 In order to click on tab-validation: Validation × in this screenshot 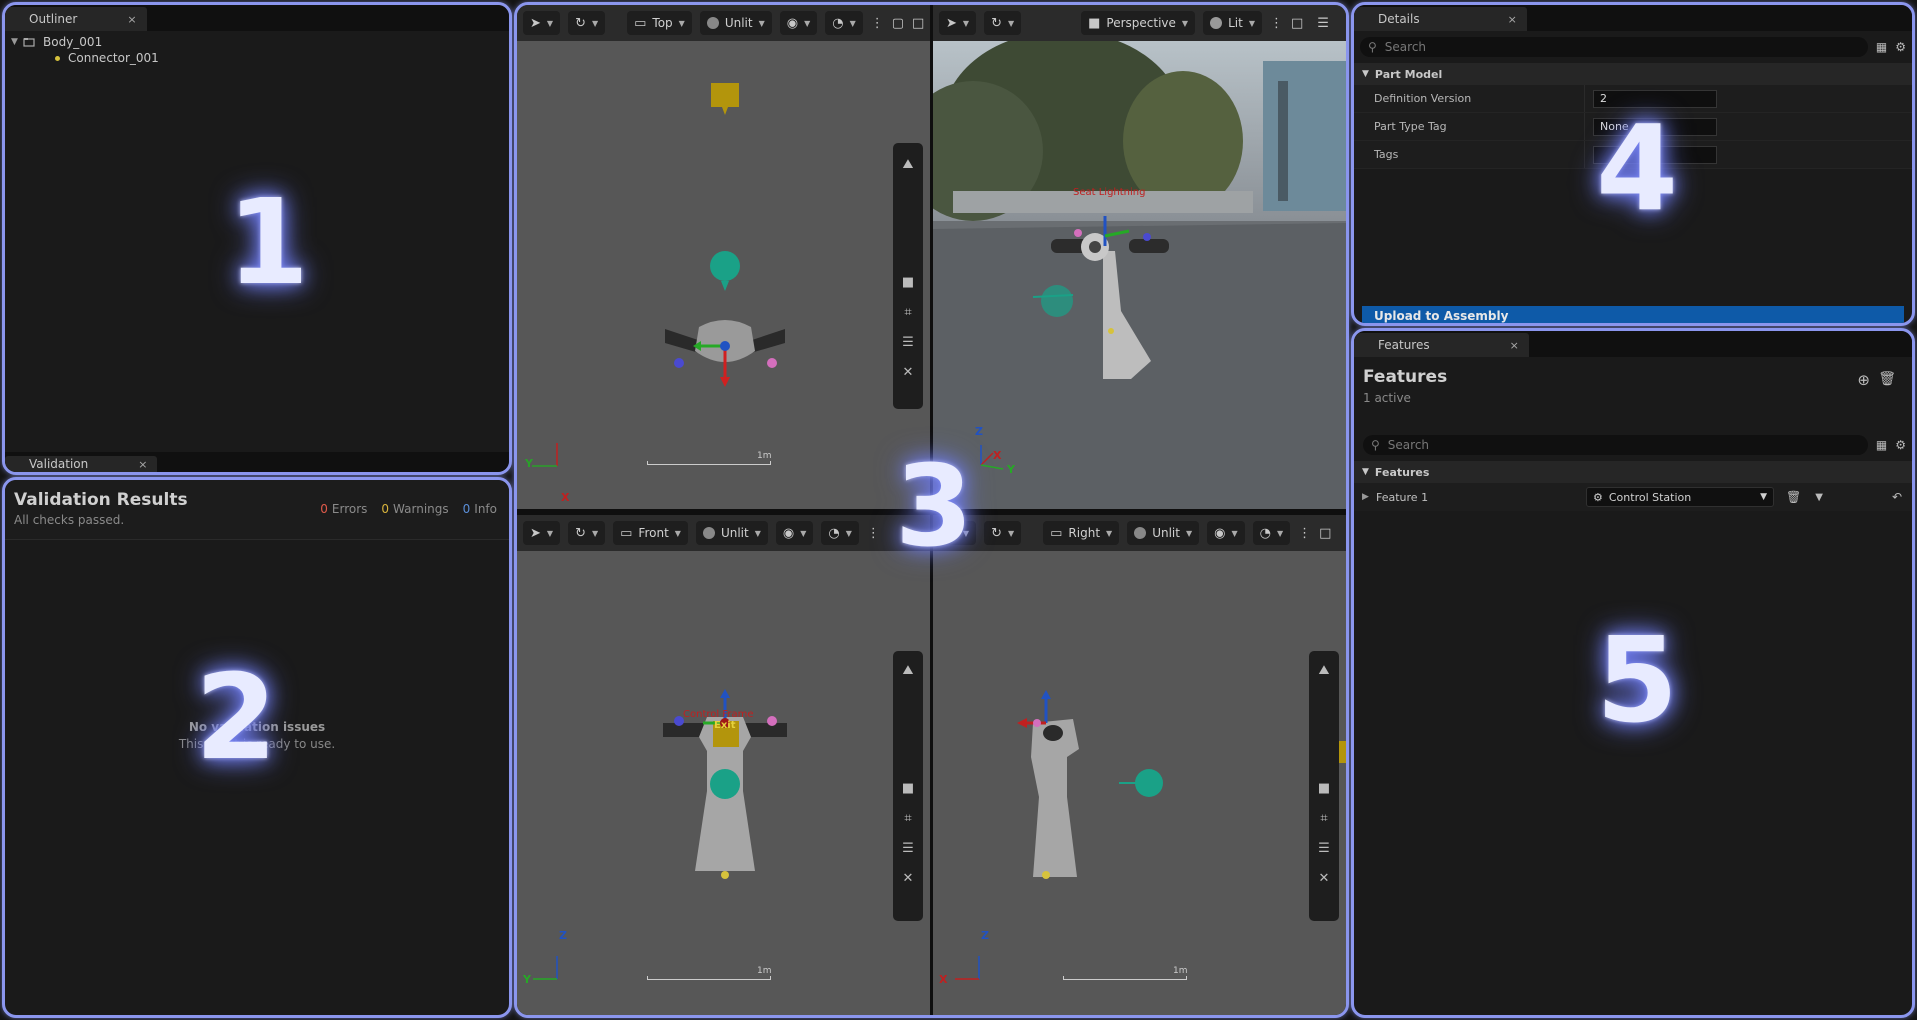, I will do `click(81, 464)`.